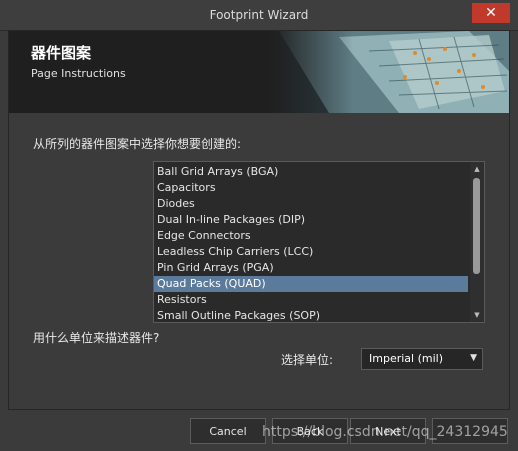  Describe the element at coordinates (385, 432) in the screenshot. I see `watermark-text: https://blog.csdn.net/qq_24312945` at that location.